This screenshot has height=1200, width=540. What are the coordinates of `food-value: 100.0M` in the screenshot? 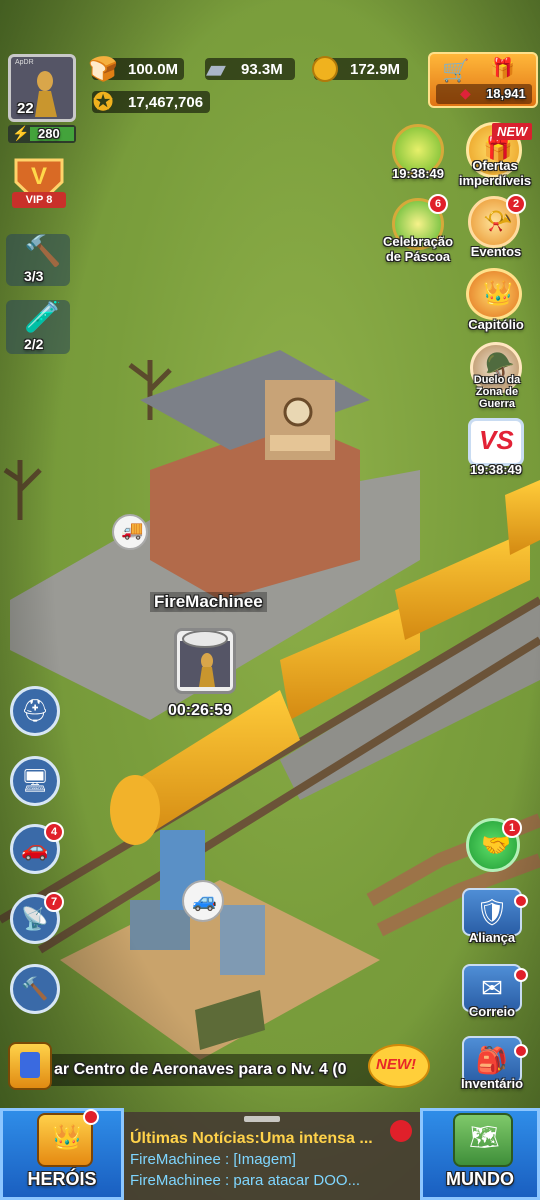 It's located at (153, 69).